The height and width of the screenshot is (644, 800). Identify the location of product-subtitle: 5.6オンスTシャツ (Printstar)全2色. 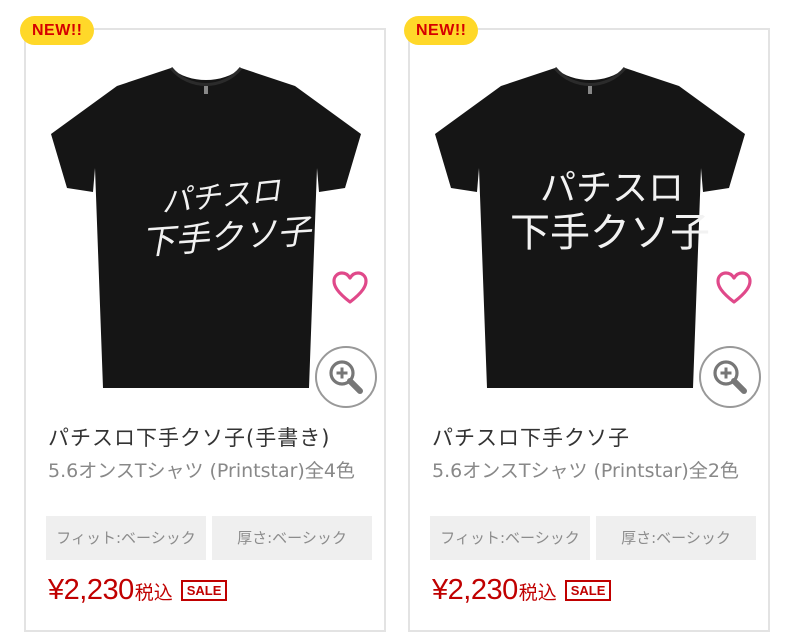
(585, 471).